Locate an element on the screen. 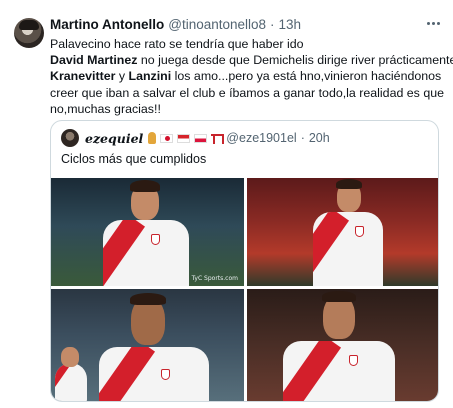  wheat-emoji-icon is located at coordinates (152, 138).